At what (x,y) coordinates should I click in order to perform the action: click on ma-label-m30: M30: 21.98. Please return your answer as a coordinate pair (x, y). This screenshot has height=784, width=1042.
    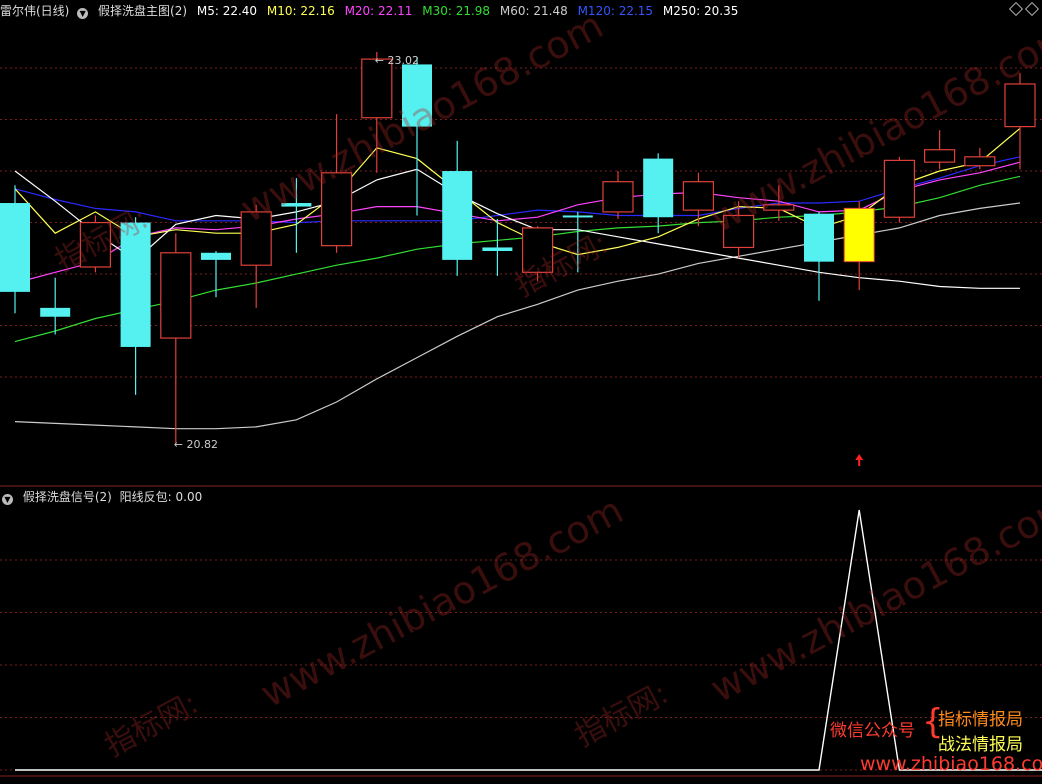
    Looking at the image, I should click on (456, 11).